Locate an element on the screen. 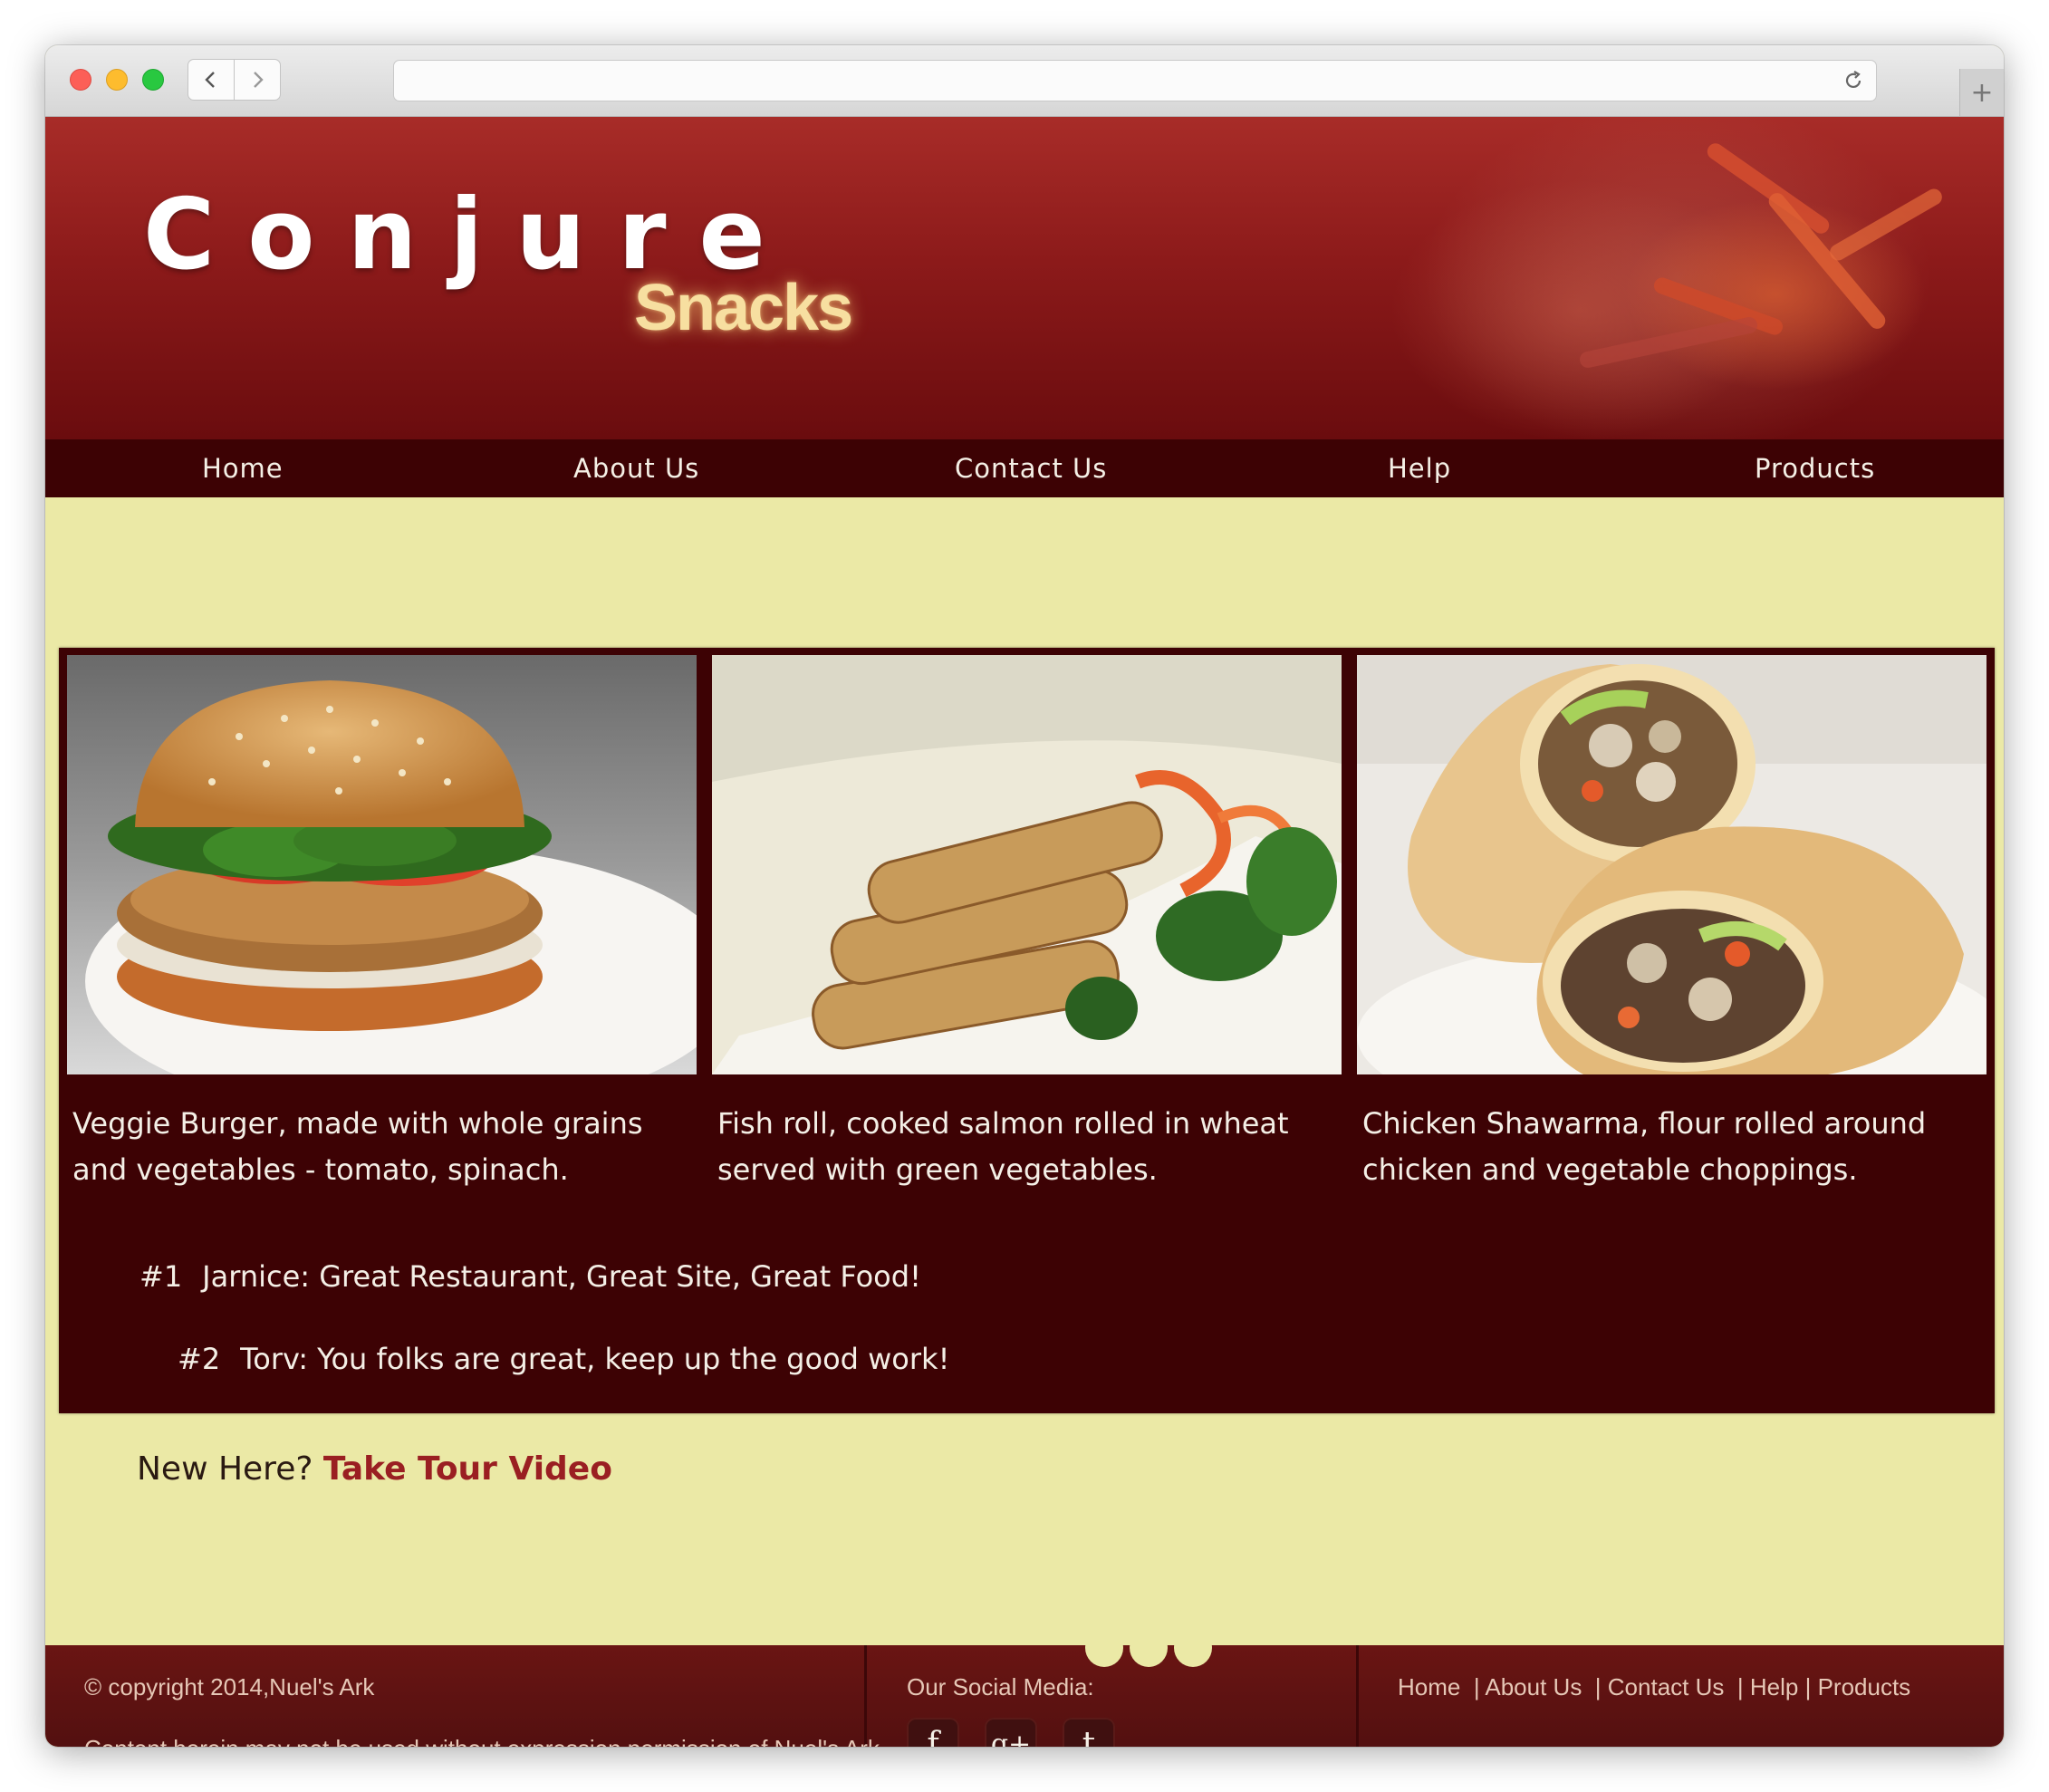 The height and width of the screenshot is (1792, 2049). chicken-shawarma-image is located at coordinates (1672, 864).